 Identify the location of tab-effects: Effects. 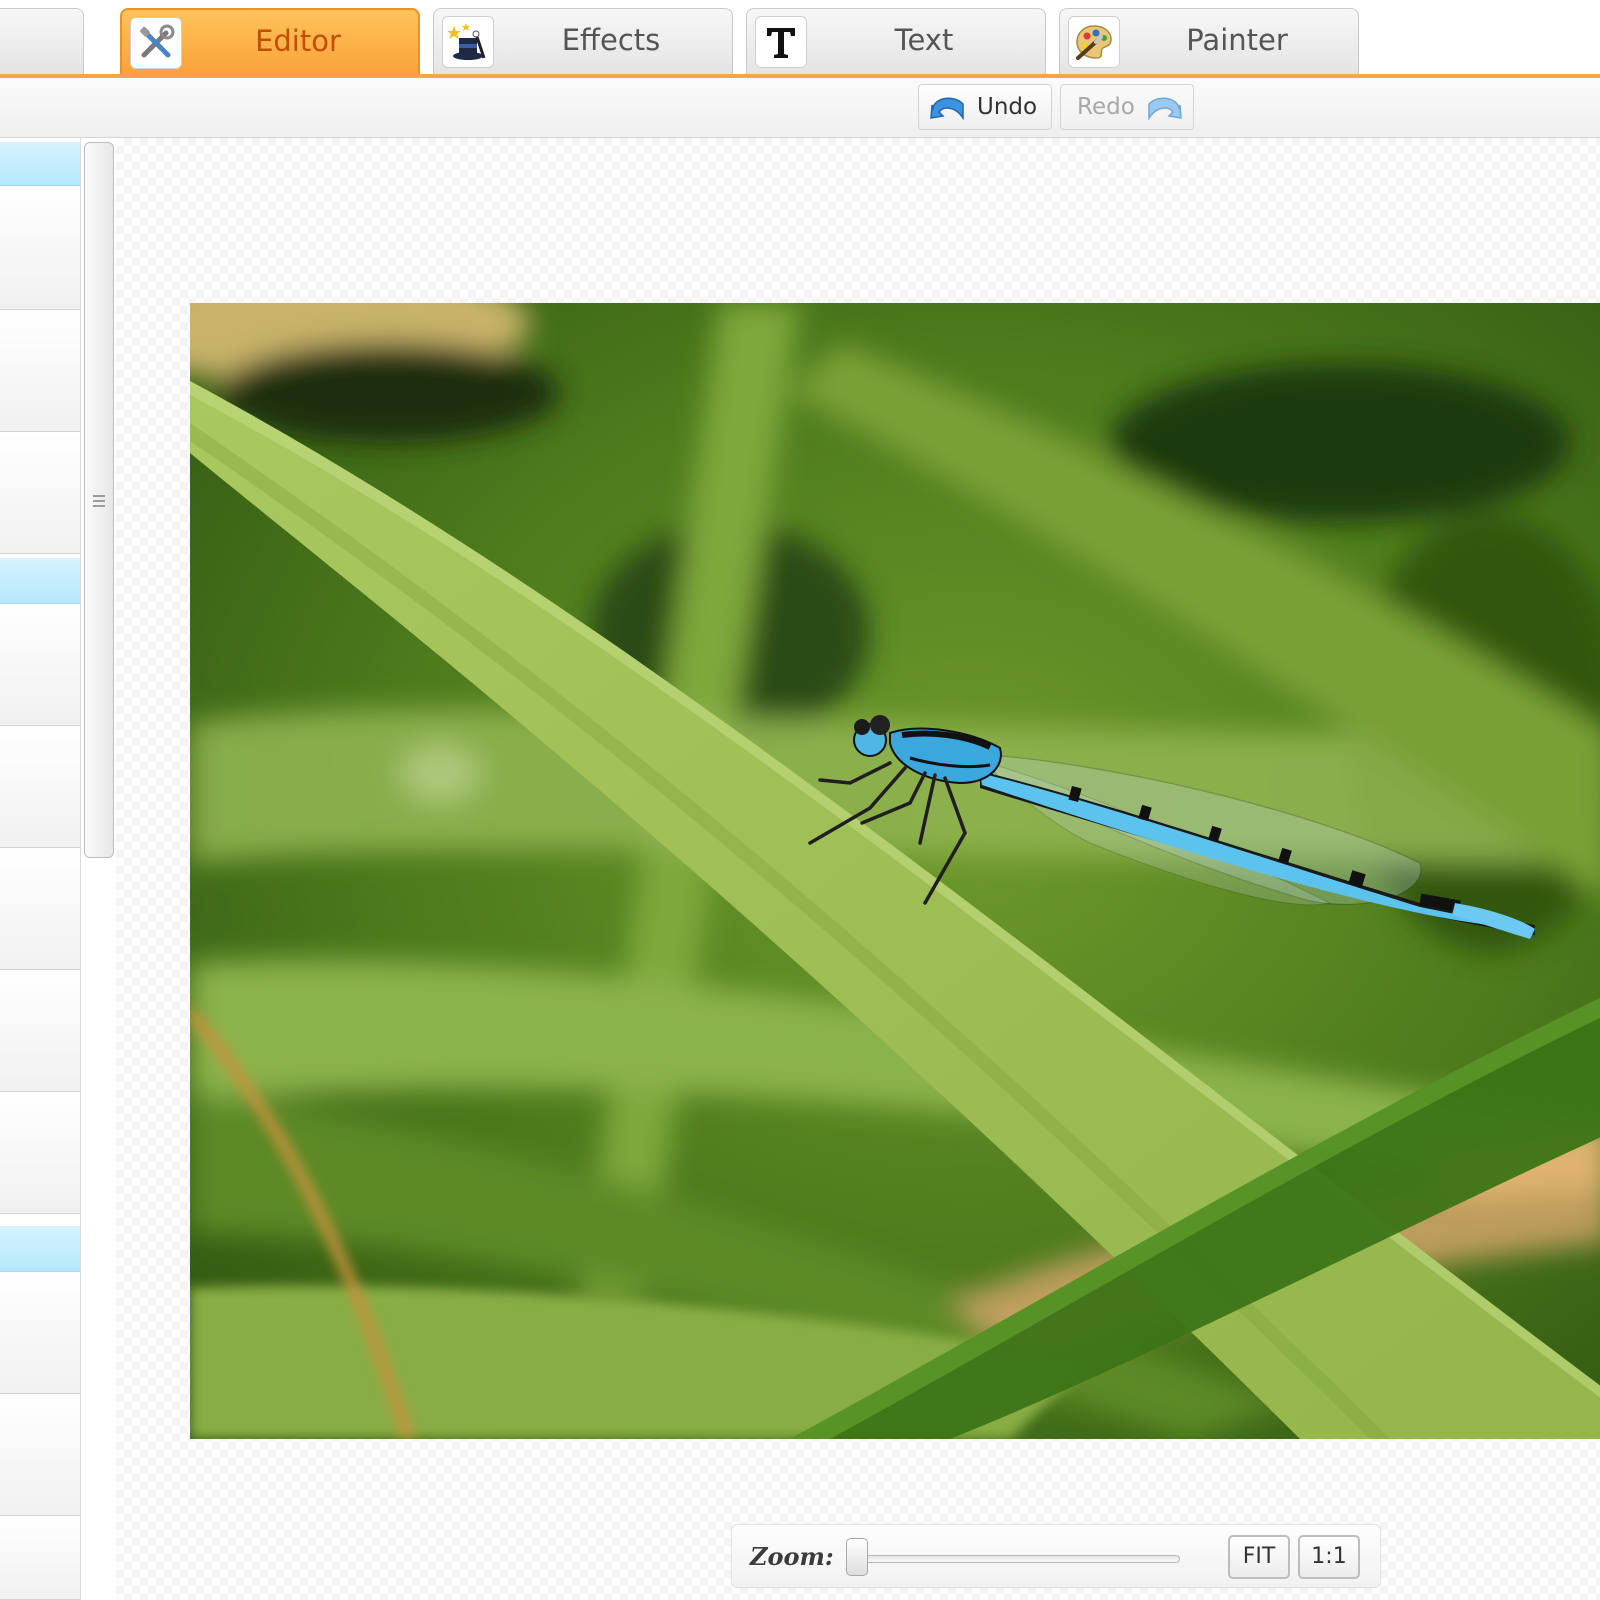
(583, 41).